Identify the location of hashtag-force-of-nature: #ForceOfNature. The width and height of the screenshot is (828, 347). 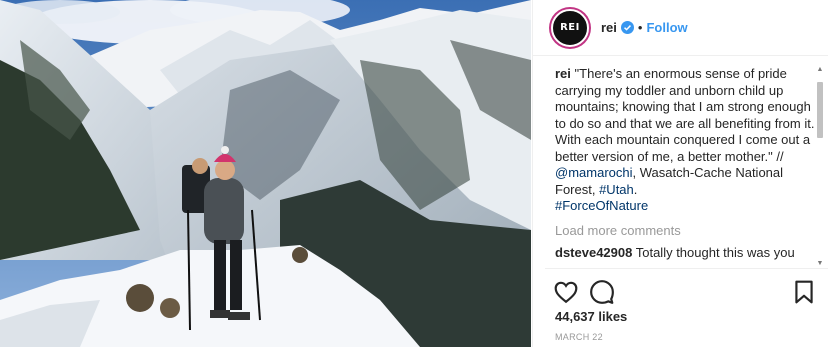
(601, 205).